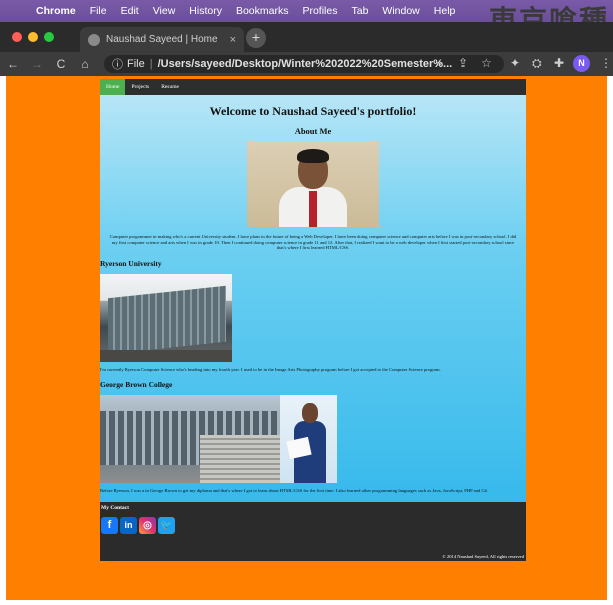  I want to click on menu-file: File, so click(98, 11).